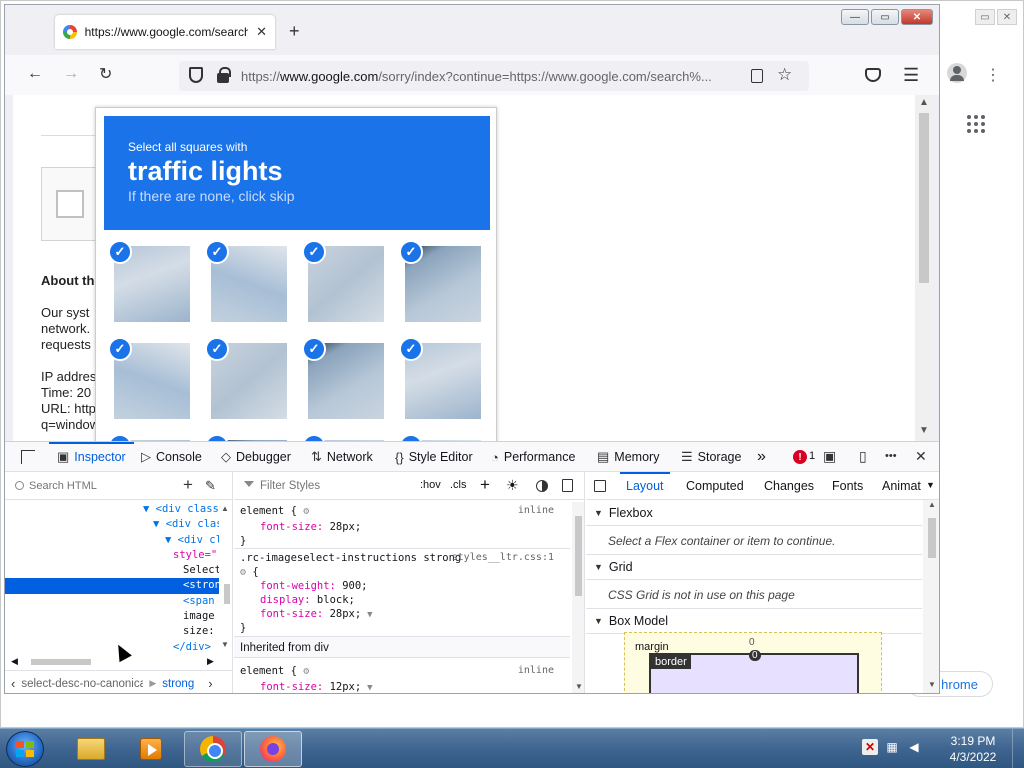  I want to click on rules-scrollbar: ▼, so click(578, 597).